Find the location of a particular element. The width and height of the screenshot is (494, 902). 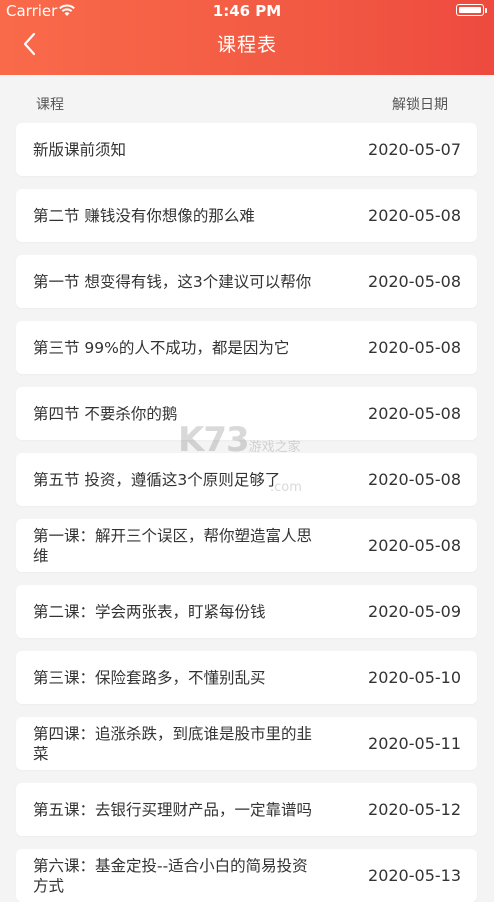

battery-icon is located at coordinates (470, 10).